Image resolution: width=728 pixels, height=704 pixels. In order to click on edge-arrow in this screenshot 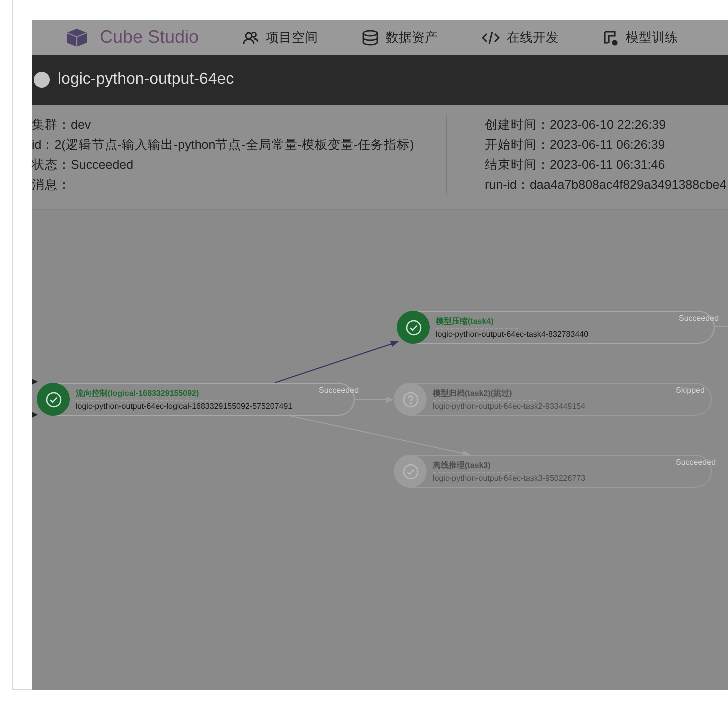, I will do `click(374, 400)`.